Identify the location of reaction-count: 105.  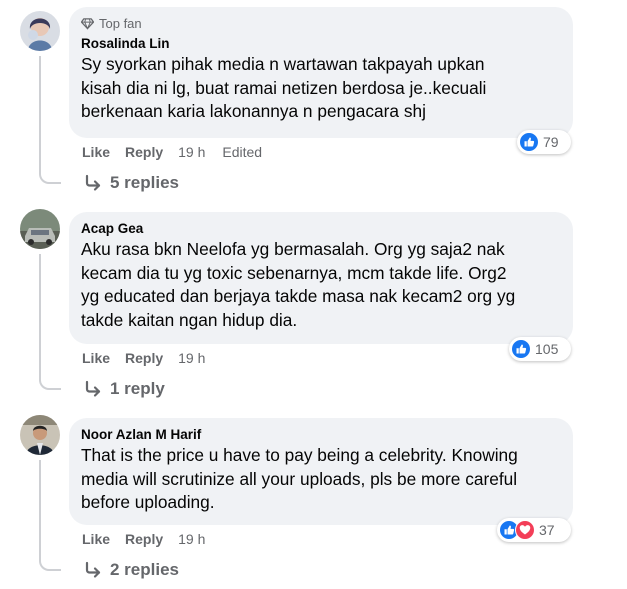
(547, 349).